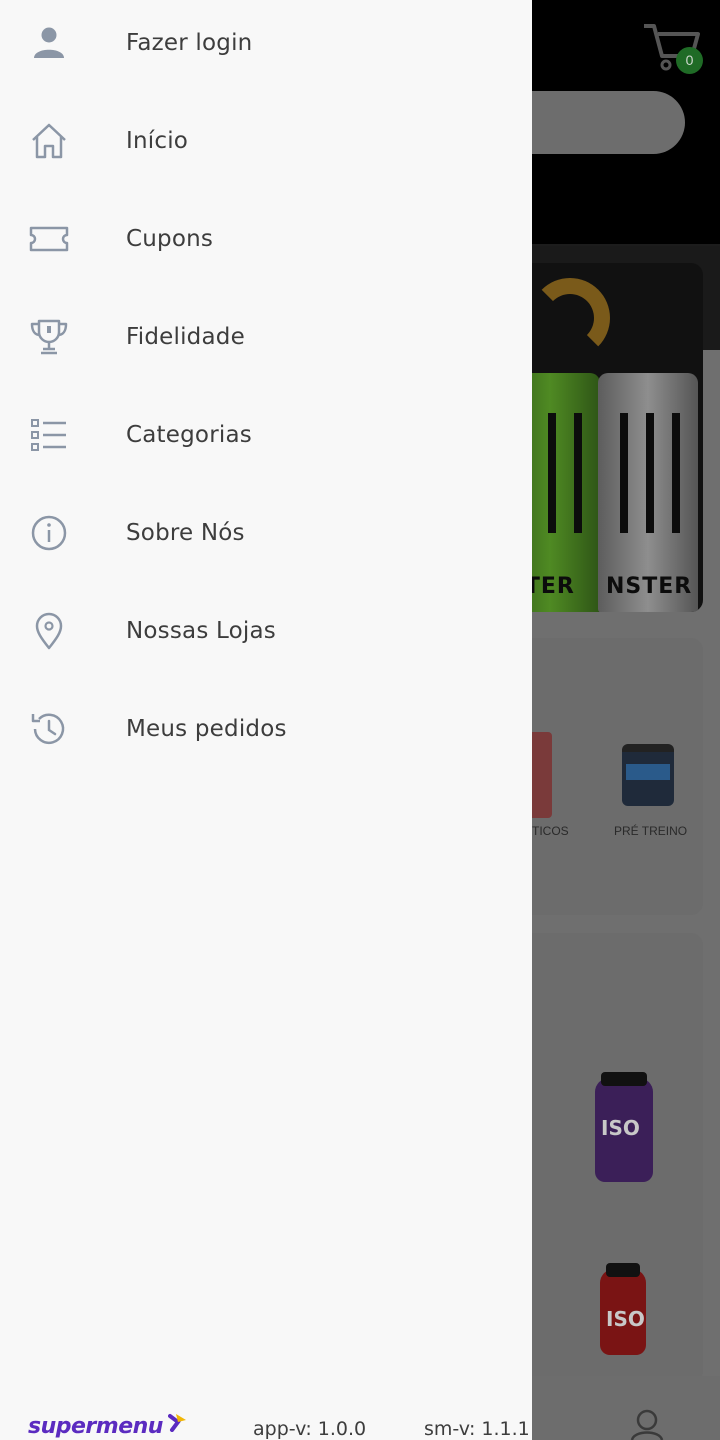 The image size is (720, 1440). What do you see at coordinates (49, 337) in the screenshot?
I see `trophy-icon` at bounding box center [49, 337].